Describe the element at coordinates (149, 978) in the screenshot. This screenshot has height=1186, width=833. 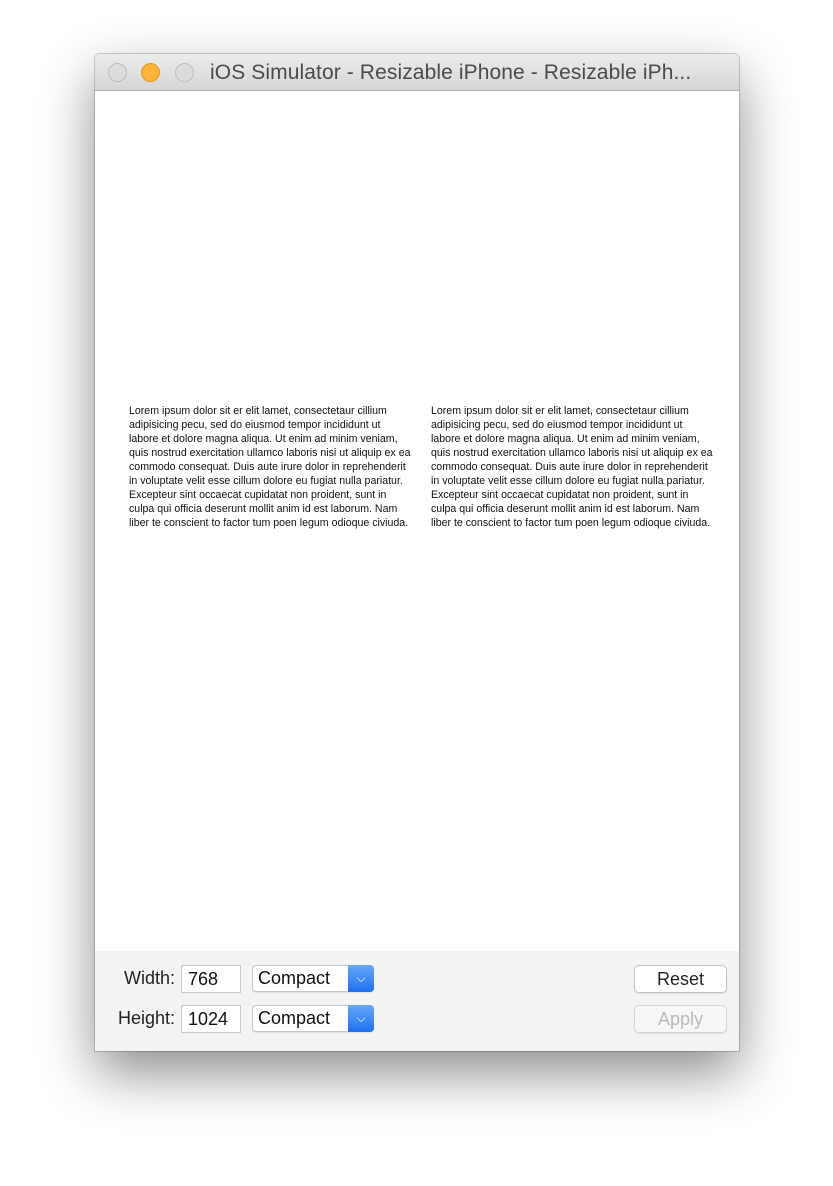
I see `width-label: Width:` at that location.